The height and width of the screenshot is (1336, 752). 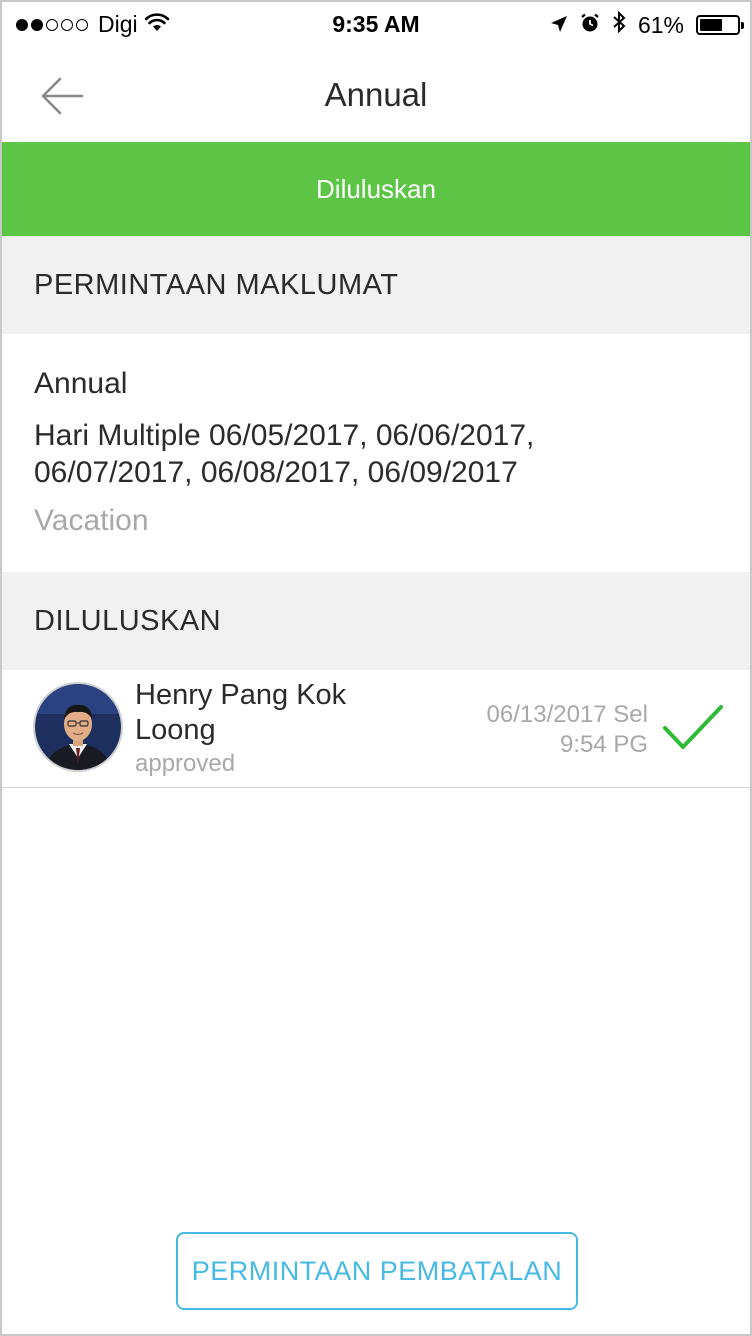 What do you see at coordinates (660, 24) in the screenshot?
I see `battery-percentage: 61%` at bounding box center [660, 24].